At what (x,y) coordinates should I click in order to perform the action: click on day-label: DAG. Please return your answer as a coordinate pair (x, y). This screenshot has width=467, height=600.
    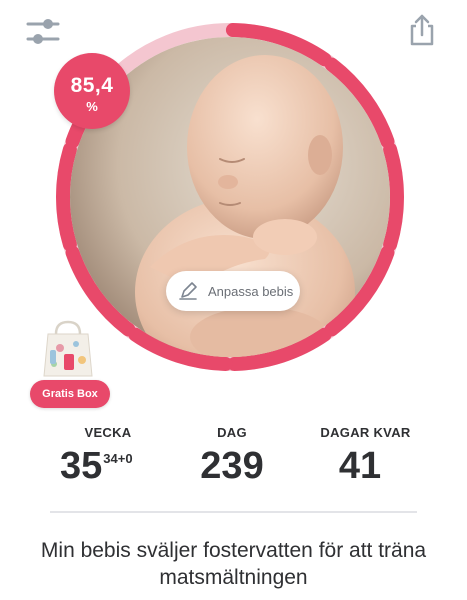
    Looking at the image, I should click on (232, 432).